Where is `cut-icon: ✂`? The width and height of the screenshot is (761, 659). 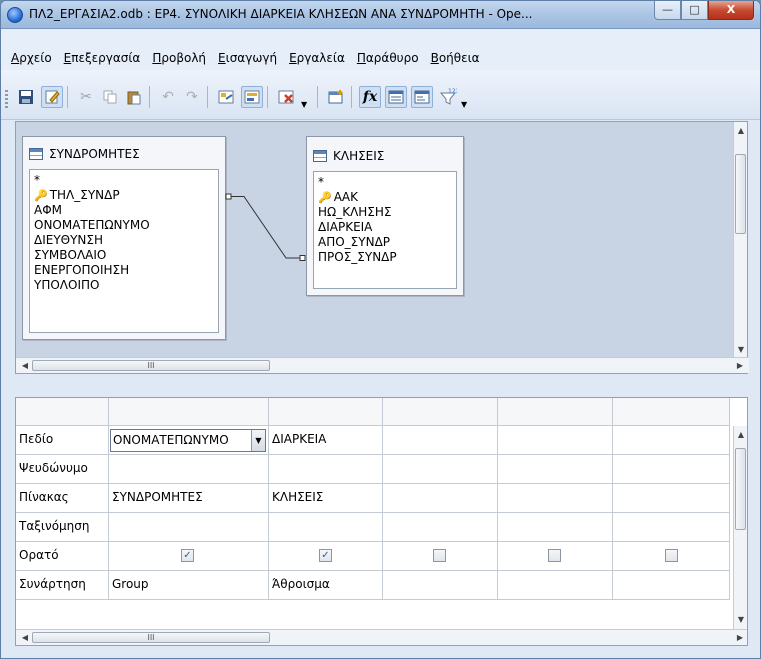
cut-icon: ✂ is located at coordinates (86, 97).